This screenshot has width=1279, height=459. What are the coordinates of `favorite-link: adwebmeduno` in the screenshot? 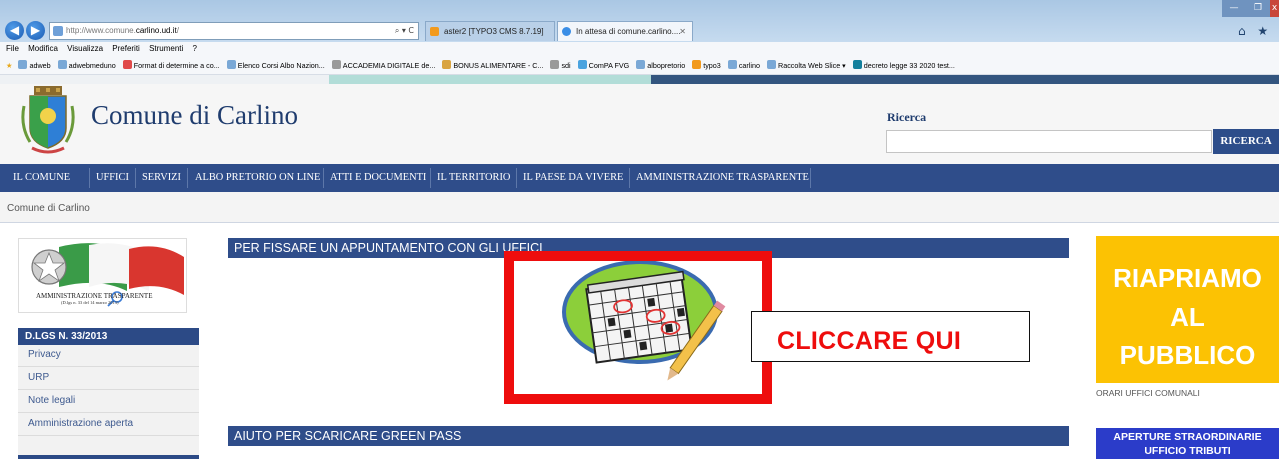 It's located at (86, 65).